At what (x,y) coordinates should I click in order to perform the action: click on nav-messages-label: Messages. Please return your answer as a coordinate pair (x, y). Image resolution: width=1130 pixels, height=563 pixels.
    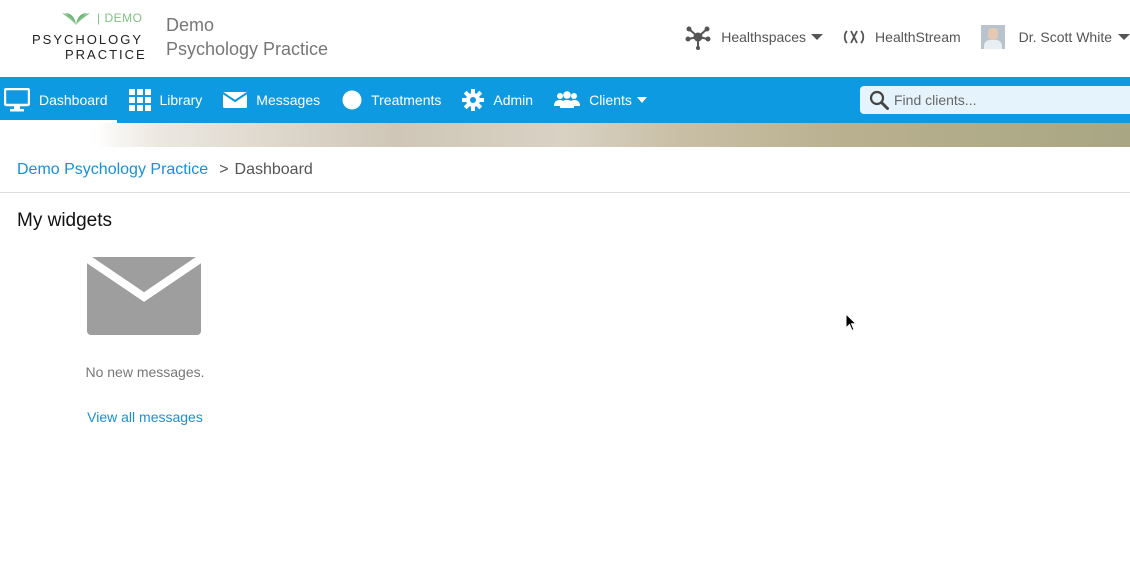
    Looking at the image, I should click on (288, 100).